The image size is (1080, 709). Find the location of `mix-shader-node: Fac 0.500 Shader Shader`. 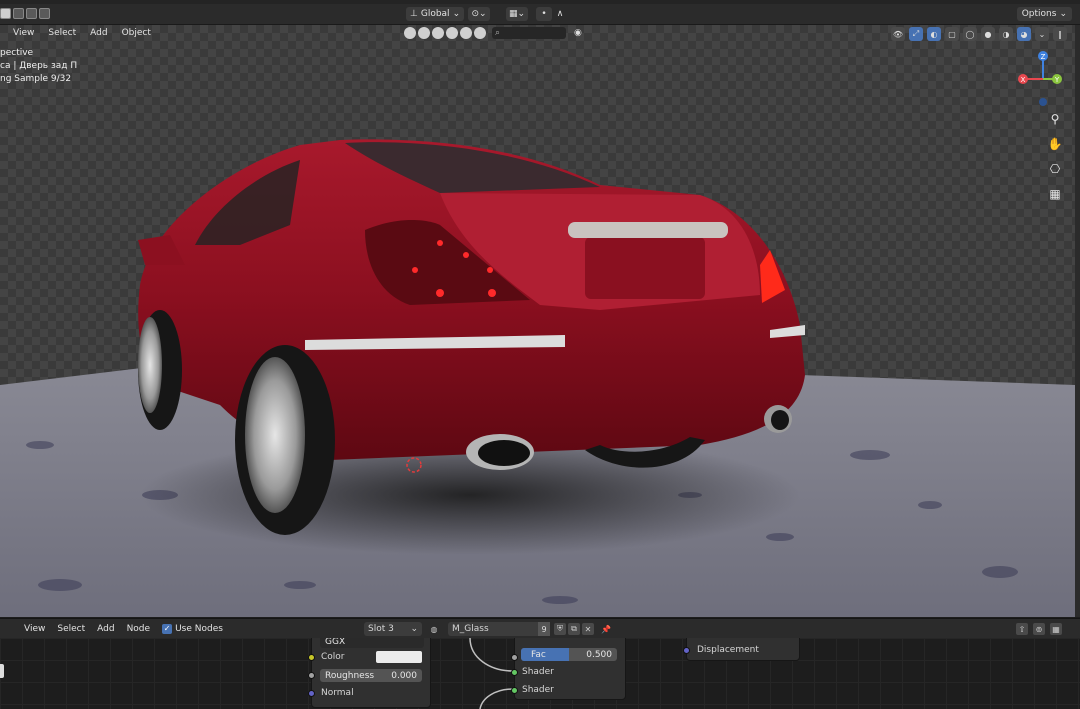

mix-shader-node: Fac 0.500 Shader Shader is located at coordinates (568, 669).